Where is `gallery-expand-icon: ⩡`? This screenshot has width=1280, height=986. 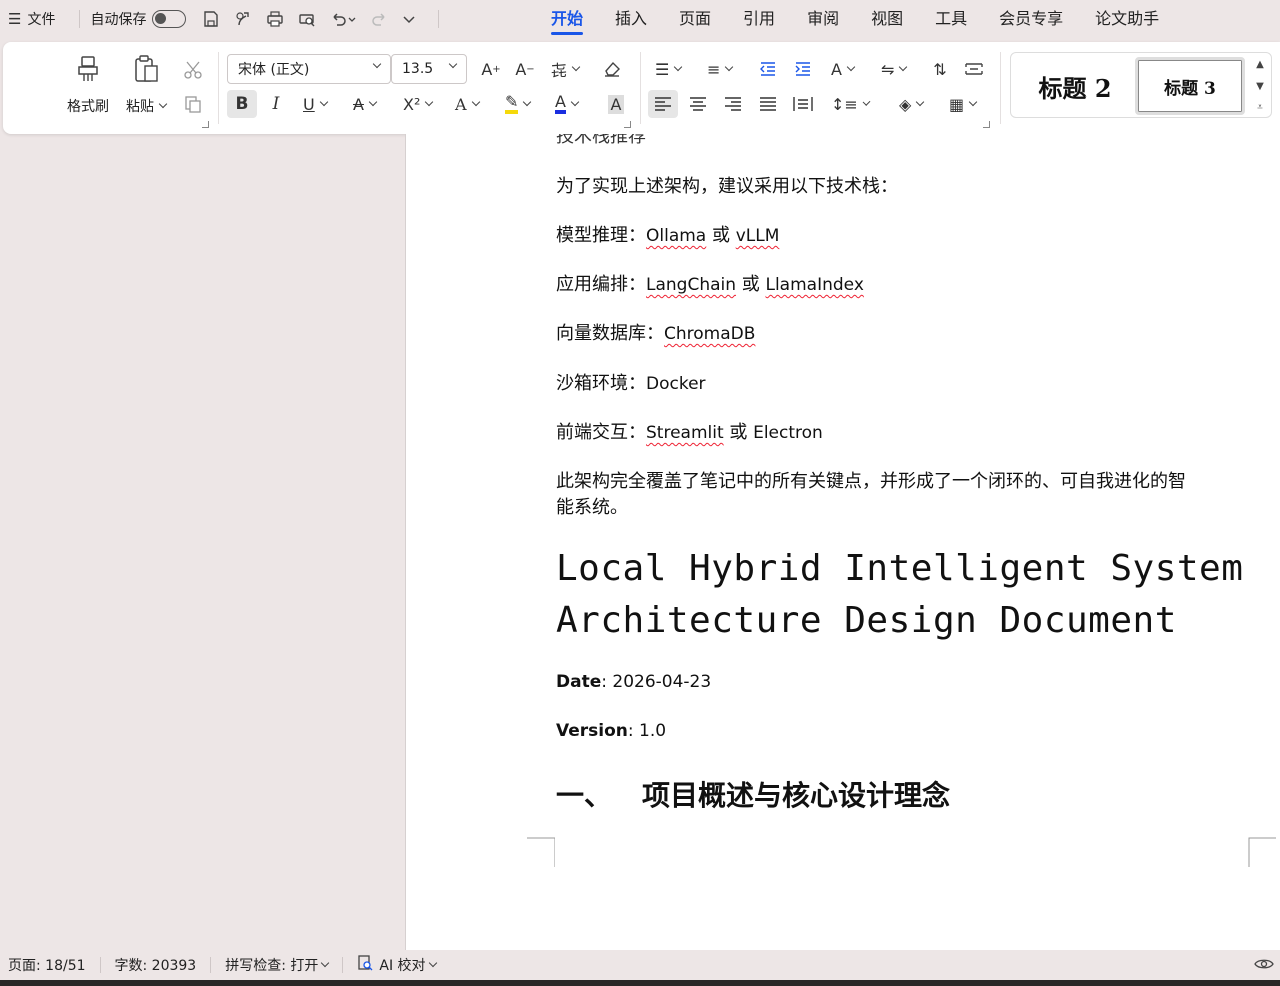
gallery-expand-icon: ⩡ is located at coordinates (1260, 107).